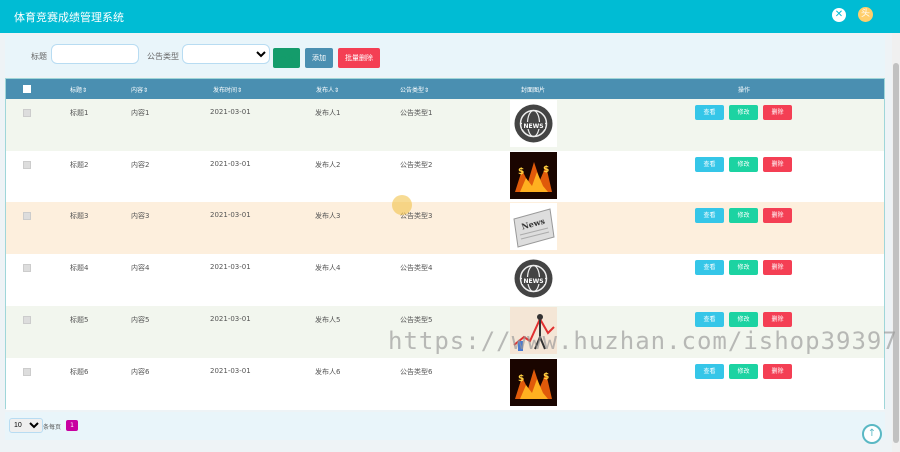 The width and height of the screenshot is (900, 452). I want to click on scrollbar-thumb, so click(896, 253).